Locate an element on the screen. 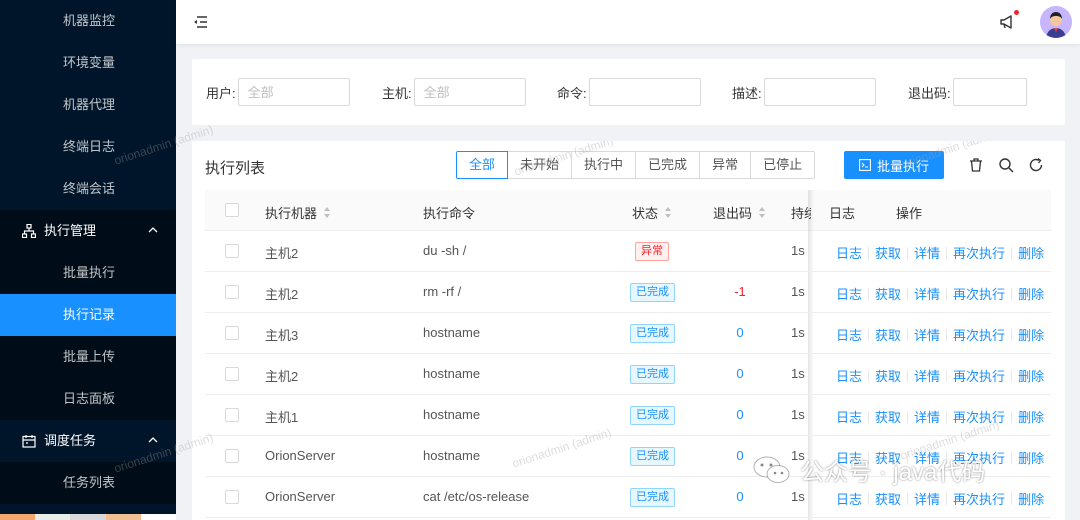 Image resolution: width=1080 pixels, height=520 pixels. col-status: 状态 is located at coordinates (652, 212).